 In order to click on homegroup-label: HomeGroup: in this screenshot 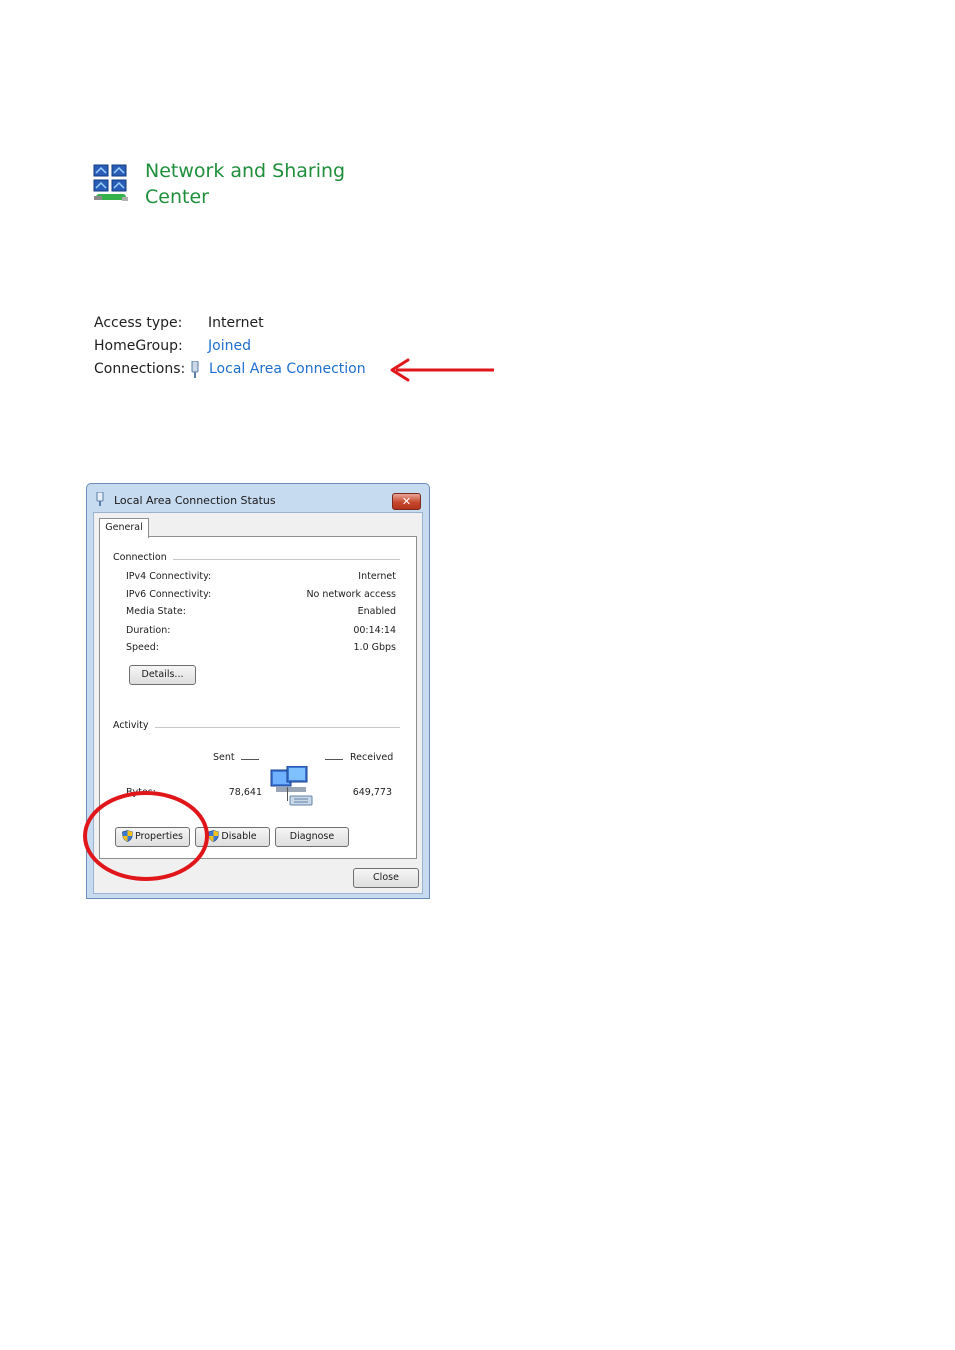, I will do `click(138, 346)`.